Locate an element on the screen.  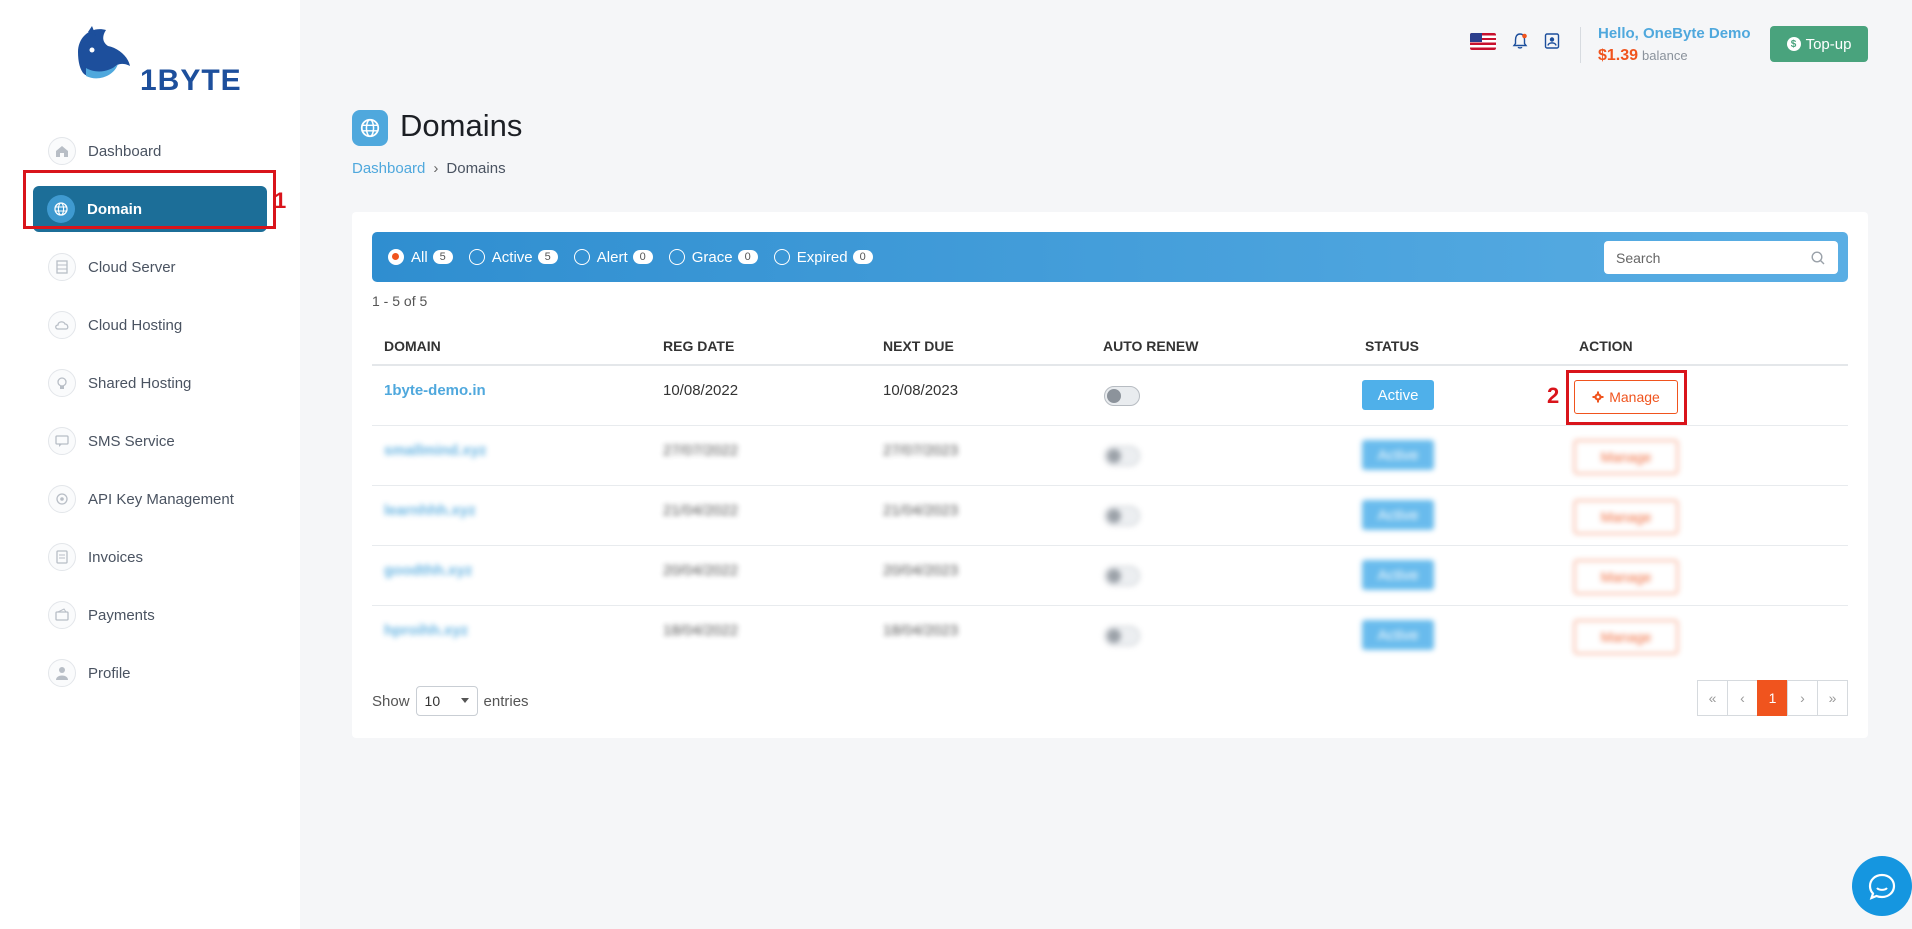
sidebar-item-label: Payments is located at coordinates (121, 615).